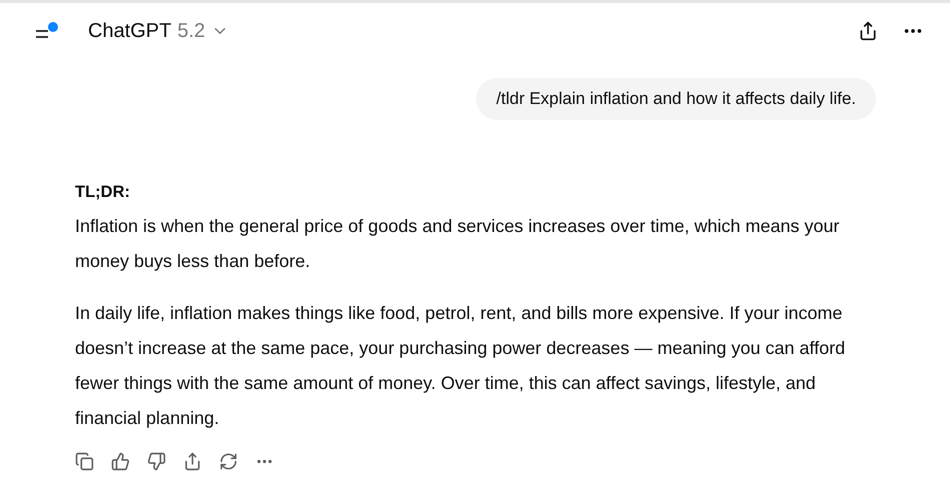 This screenshot has width=950, height=502. Describe the element at coordinates (103, 192) in the screenshot. I see `response-heading: TL;DR:` at that location.